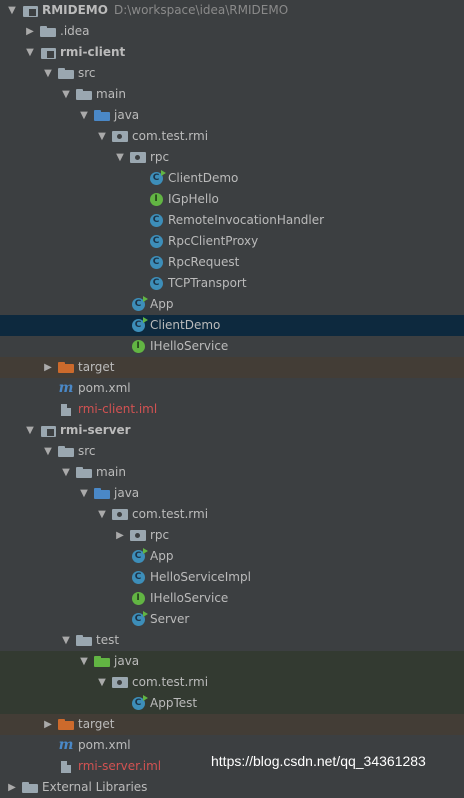  What do you see at coordinates (232, 52) in the screenshot?
I see `tree-row: ▼ rmi-client` at bounding box center [232, 52].